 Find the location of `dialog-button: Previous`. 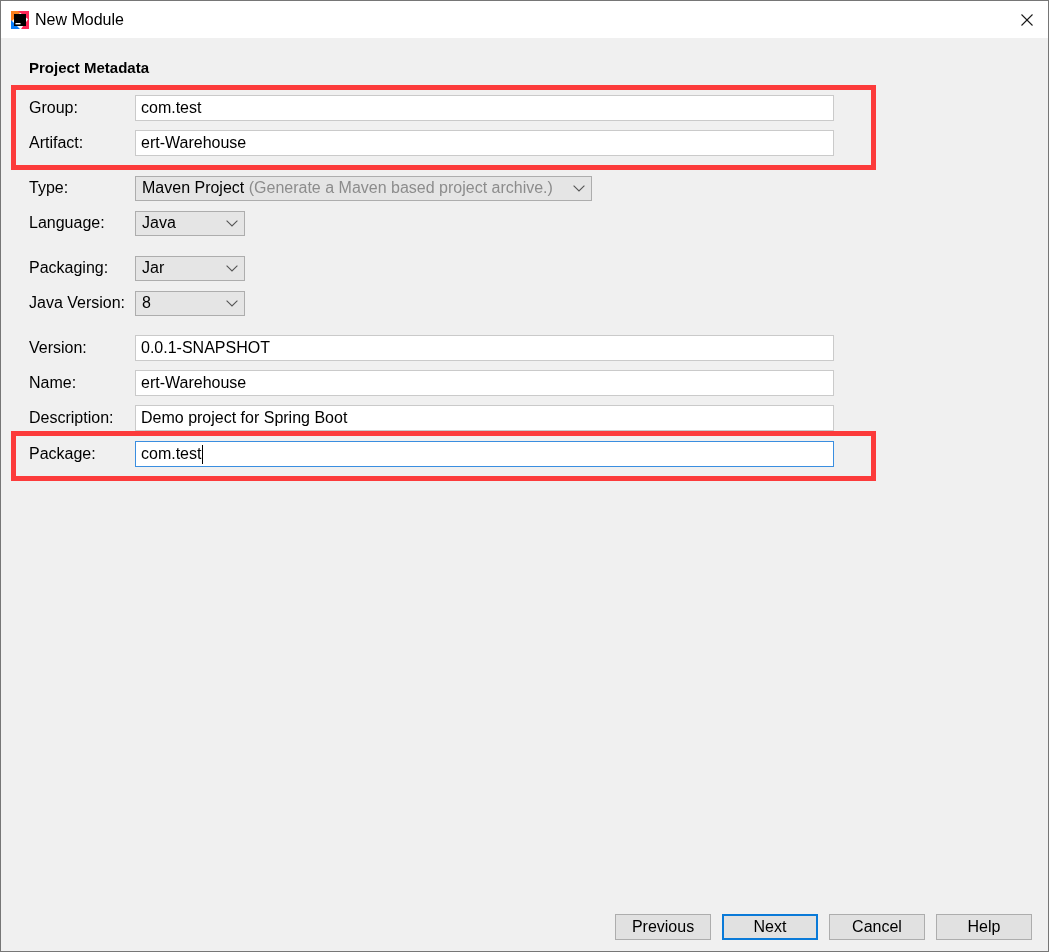

dialog-button: Previous is located at coordinates (663, 927).